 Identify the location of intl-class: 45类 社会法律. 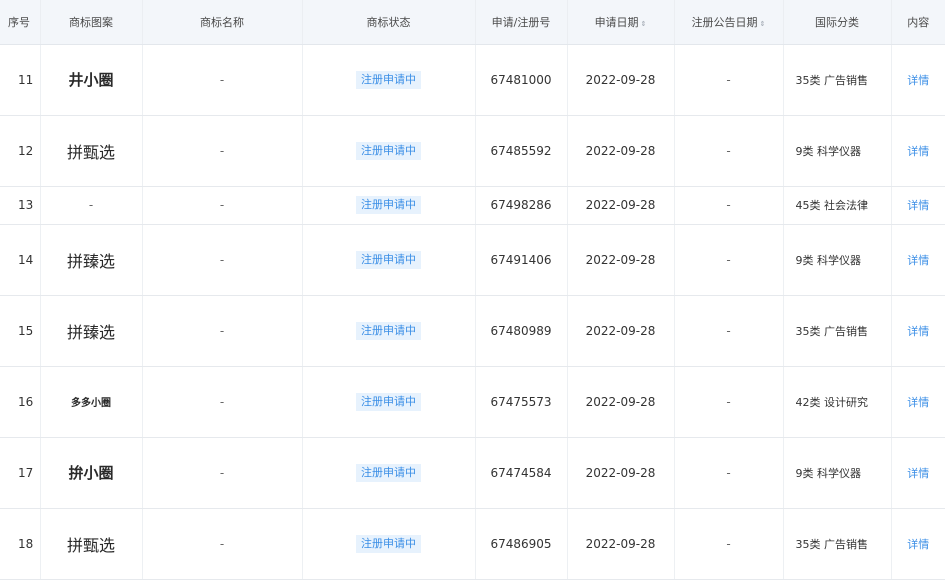
(837, 205).